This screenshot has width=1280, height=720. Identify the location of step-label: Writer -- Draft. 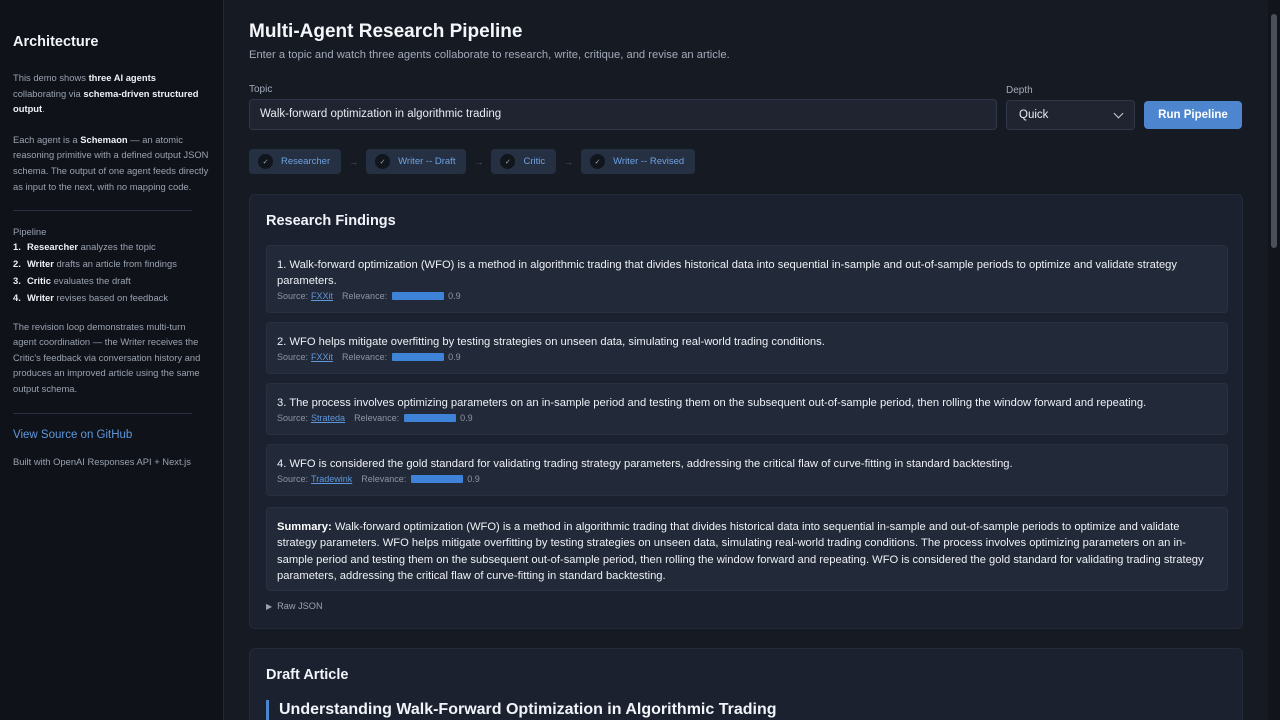
(427, 161).